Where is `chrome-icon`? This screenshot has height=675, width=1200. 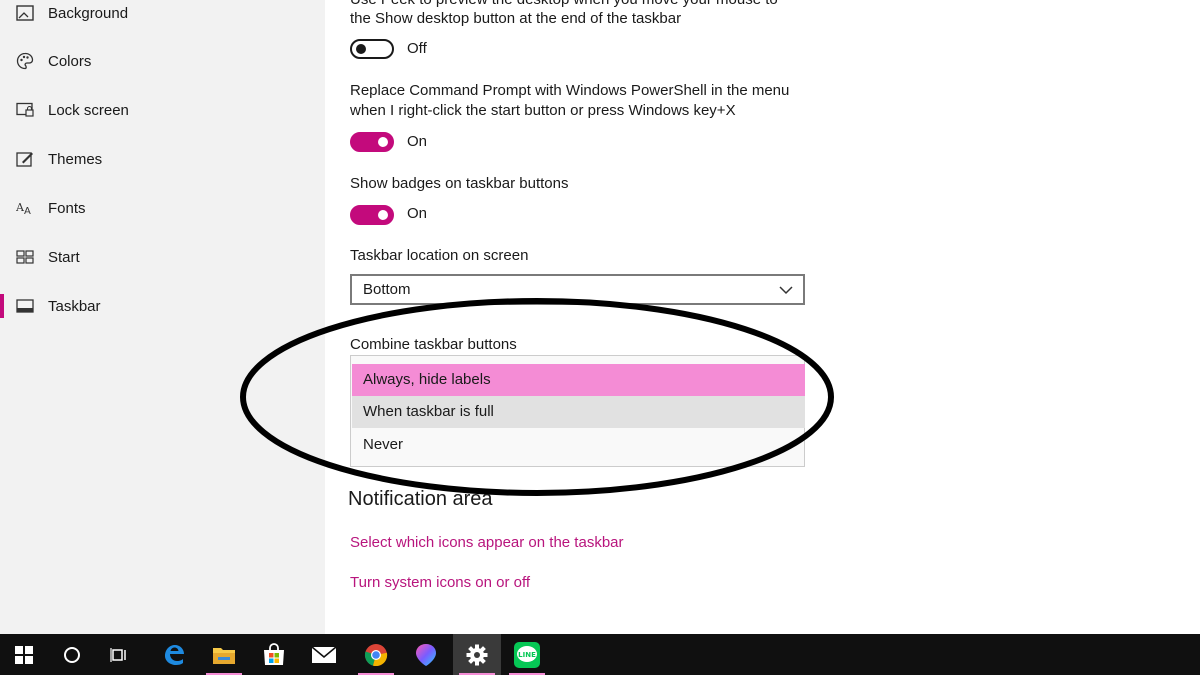 chrome-icon is located at coordinates (376, 654).